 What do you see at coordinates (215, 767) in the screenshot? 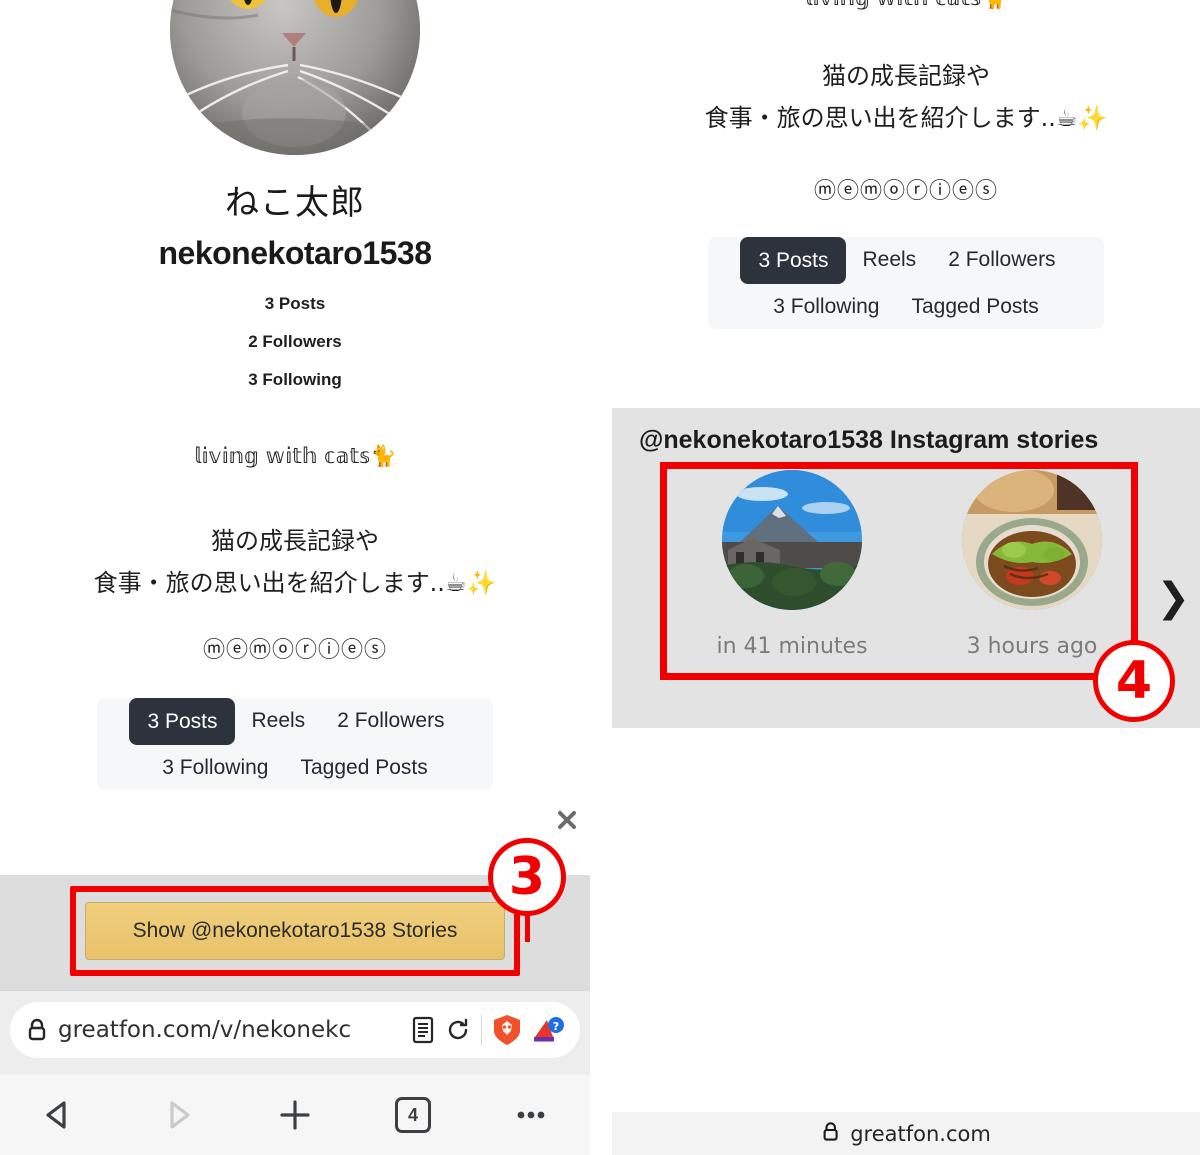
I see `tab-following: 3 Following` at bounding box center [215, 767].